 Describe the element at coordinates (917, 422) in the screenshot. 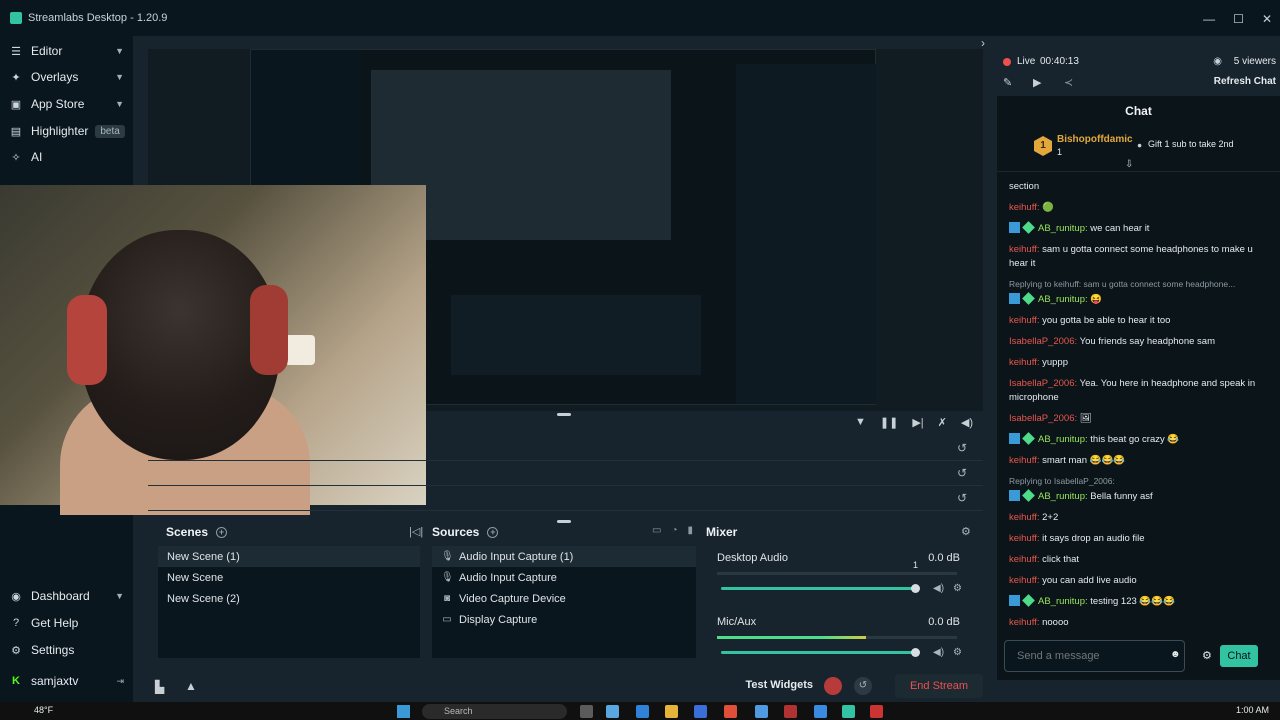

I see `next-icon: ▶|` at that location.